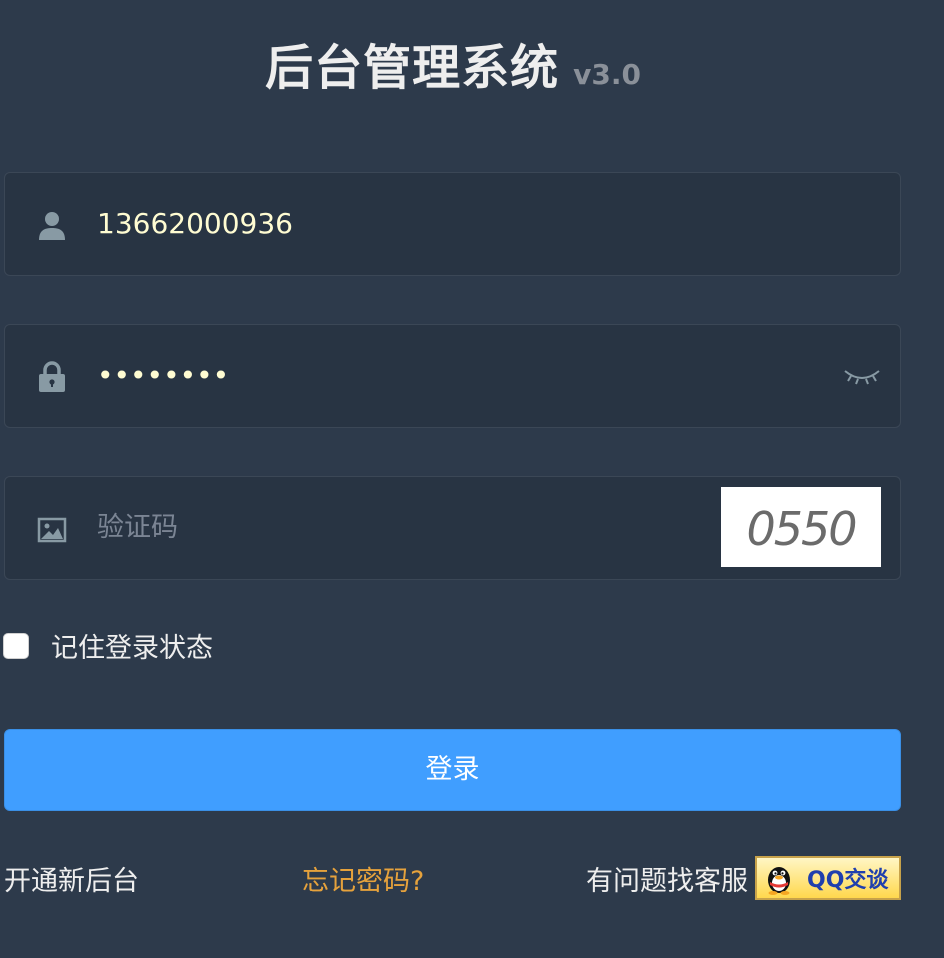 The image size is (944, 958). I want to click on page-title: 后台管理系统, so click(412, 68).